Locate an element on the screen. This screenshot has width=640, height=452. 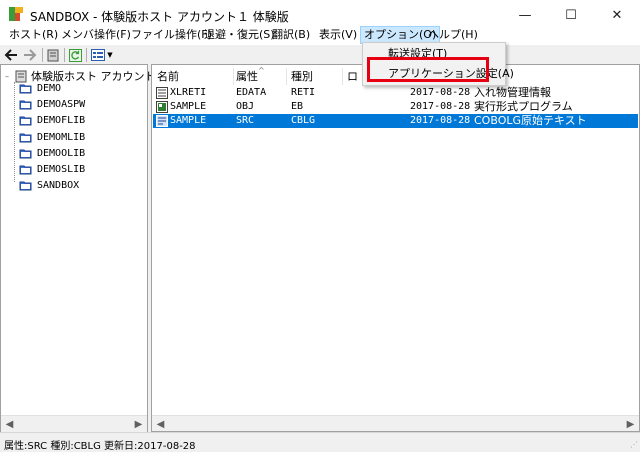
forward-button is located at coordinates (30, 55).